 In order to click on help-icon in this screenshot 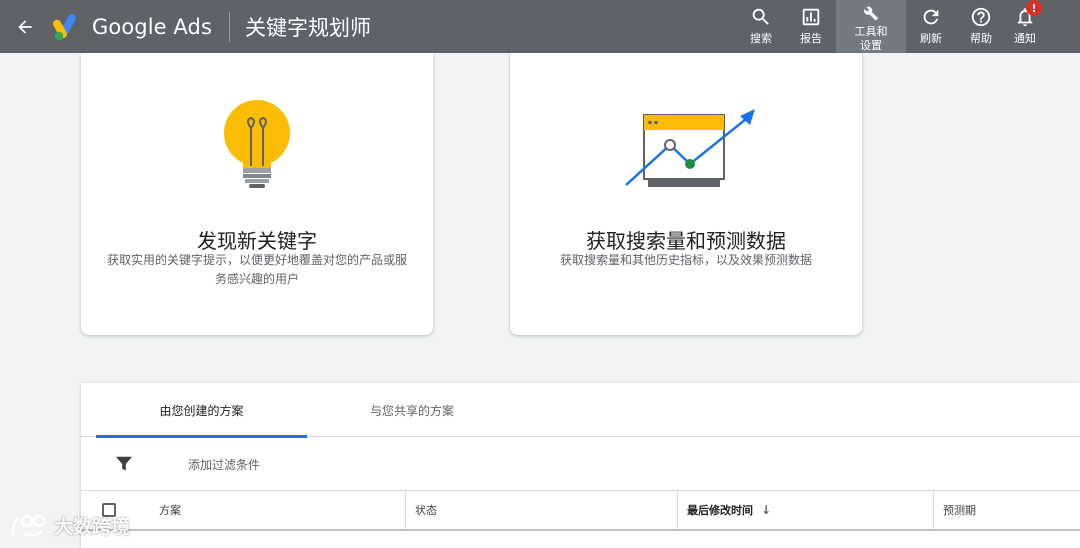, I will do `click(981, 17)`.